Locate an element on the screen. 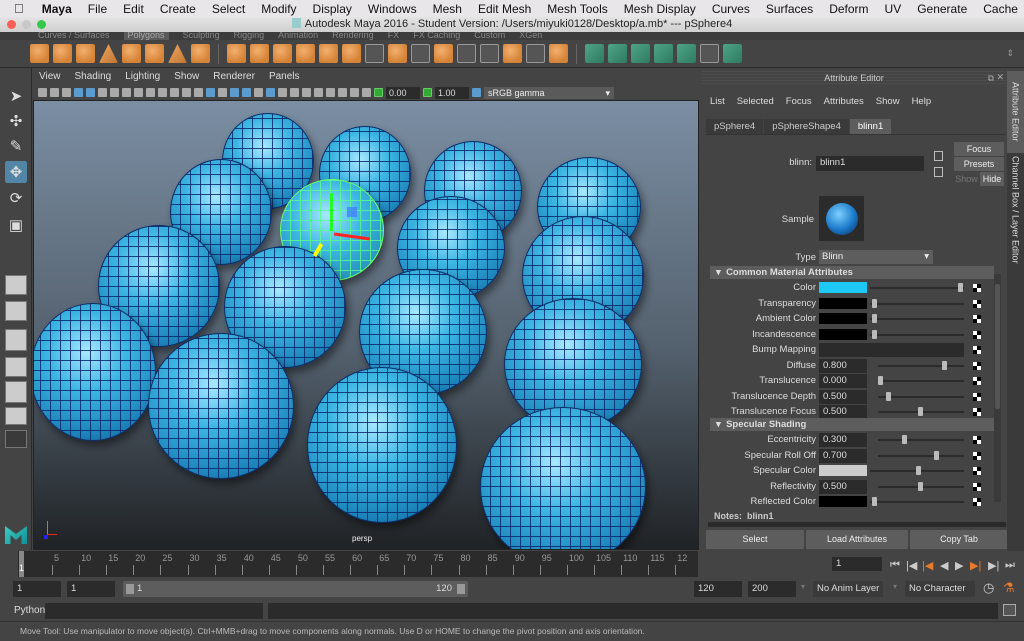 The width and height of the screenshot is (1024, 641). menu-deform: Deform is located at coordinates (848, 9).